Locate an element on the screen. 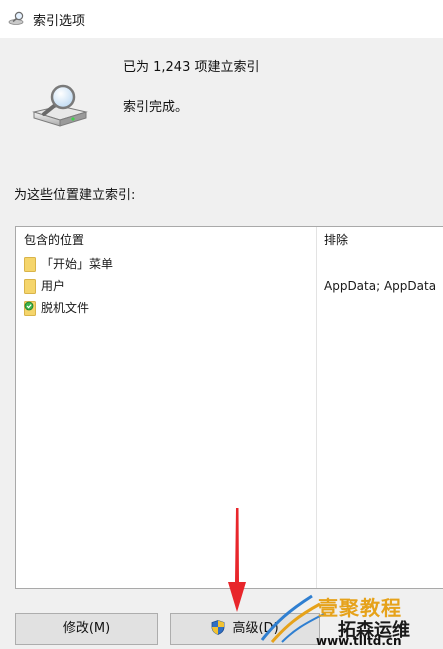  modify-button: 修改(M) is located at coordinates (86, 629).